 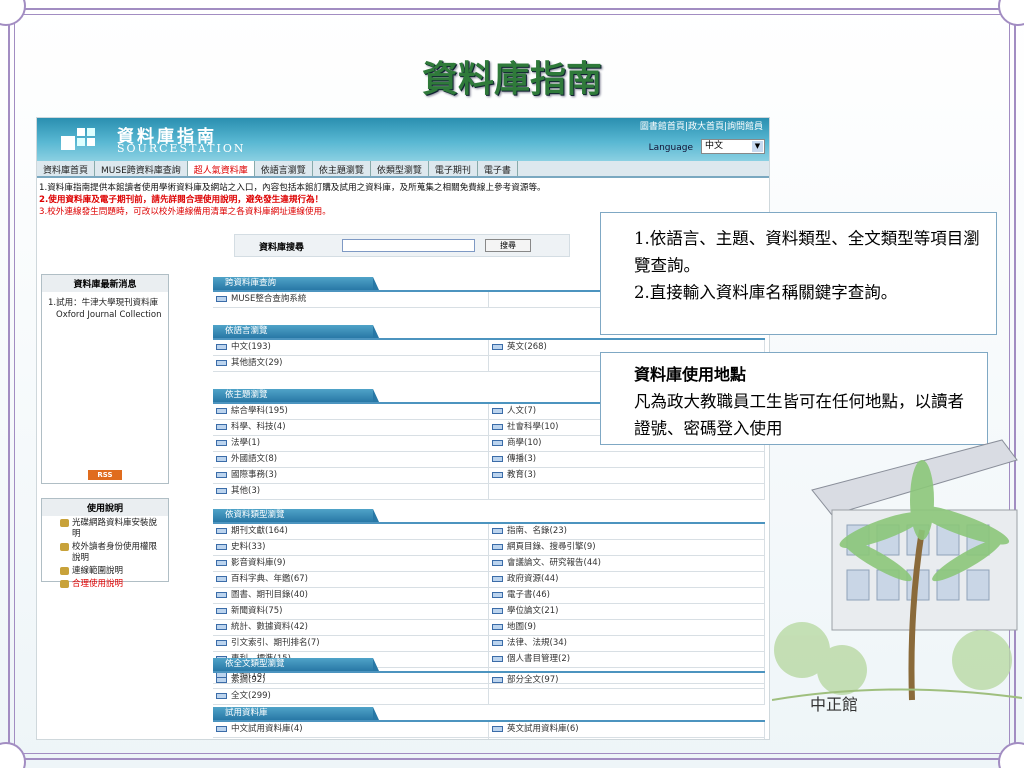 I want to click on category-label: 學位論文(21), so click(x=533, y=611).